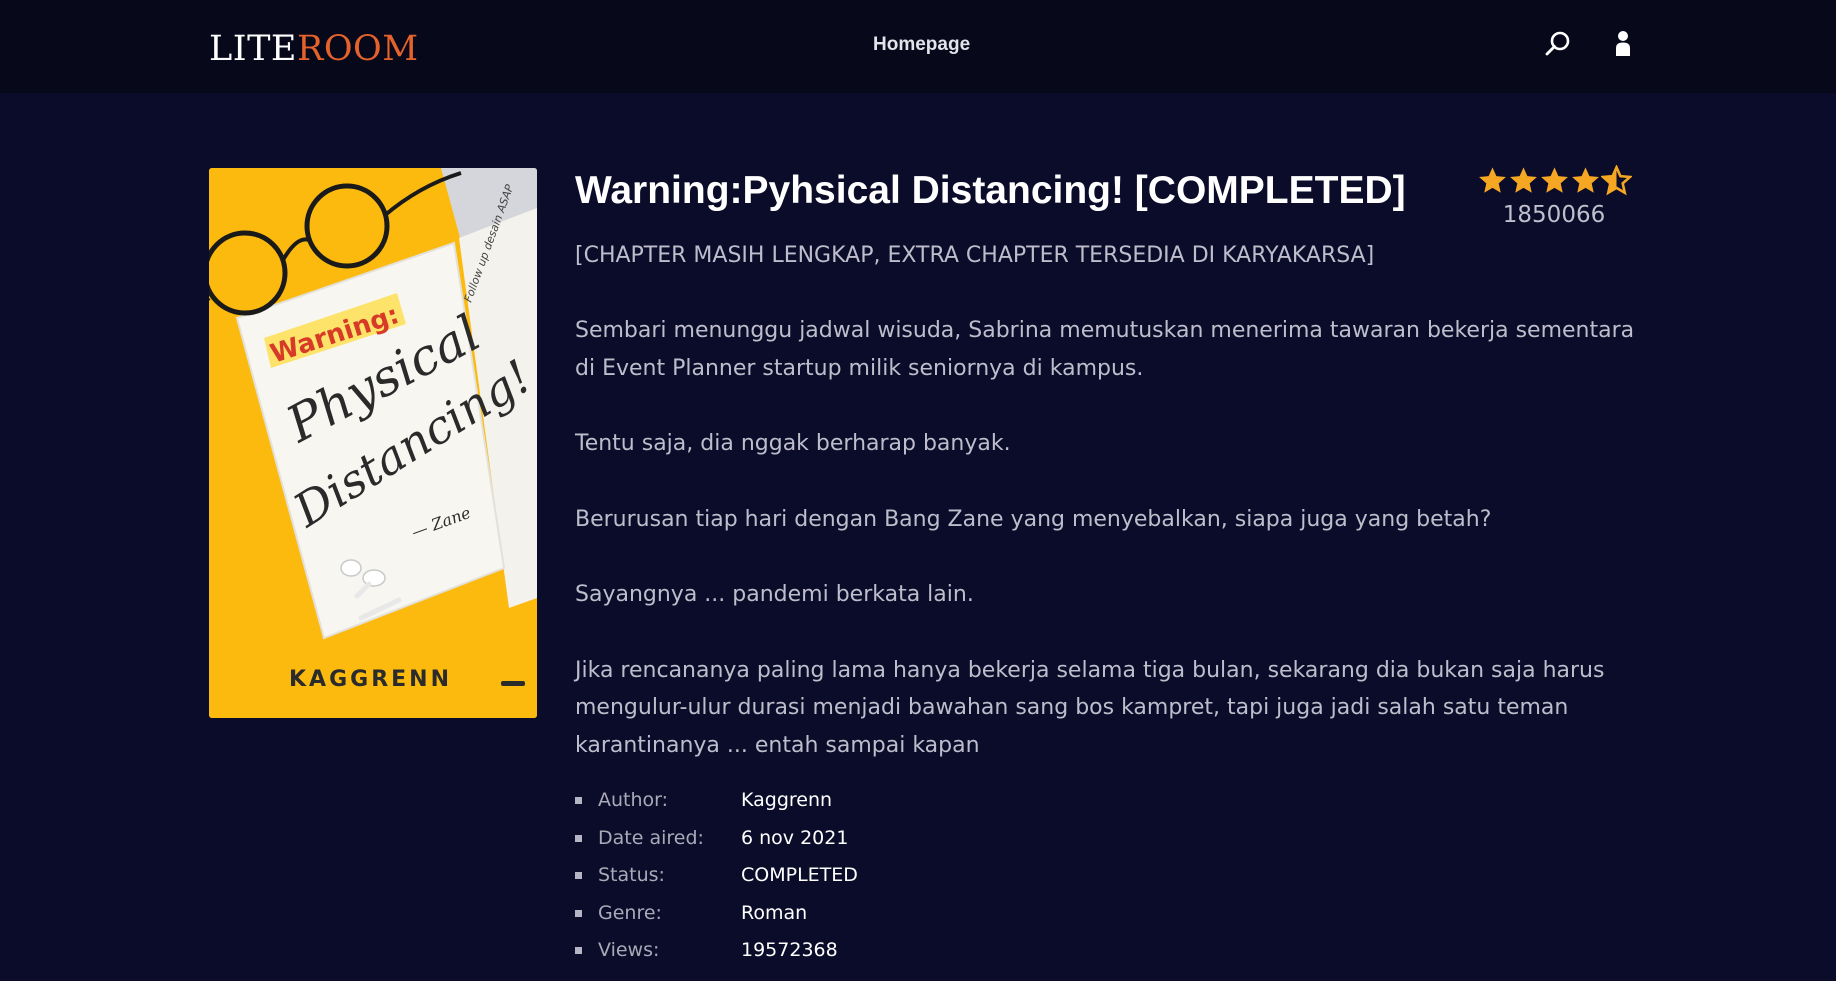 This screenshot has height=981, width=1836. I want to click on star-half-icon, so click(1616, 180).